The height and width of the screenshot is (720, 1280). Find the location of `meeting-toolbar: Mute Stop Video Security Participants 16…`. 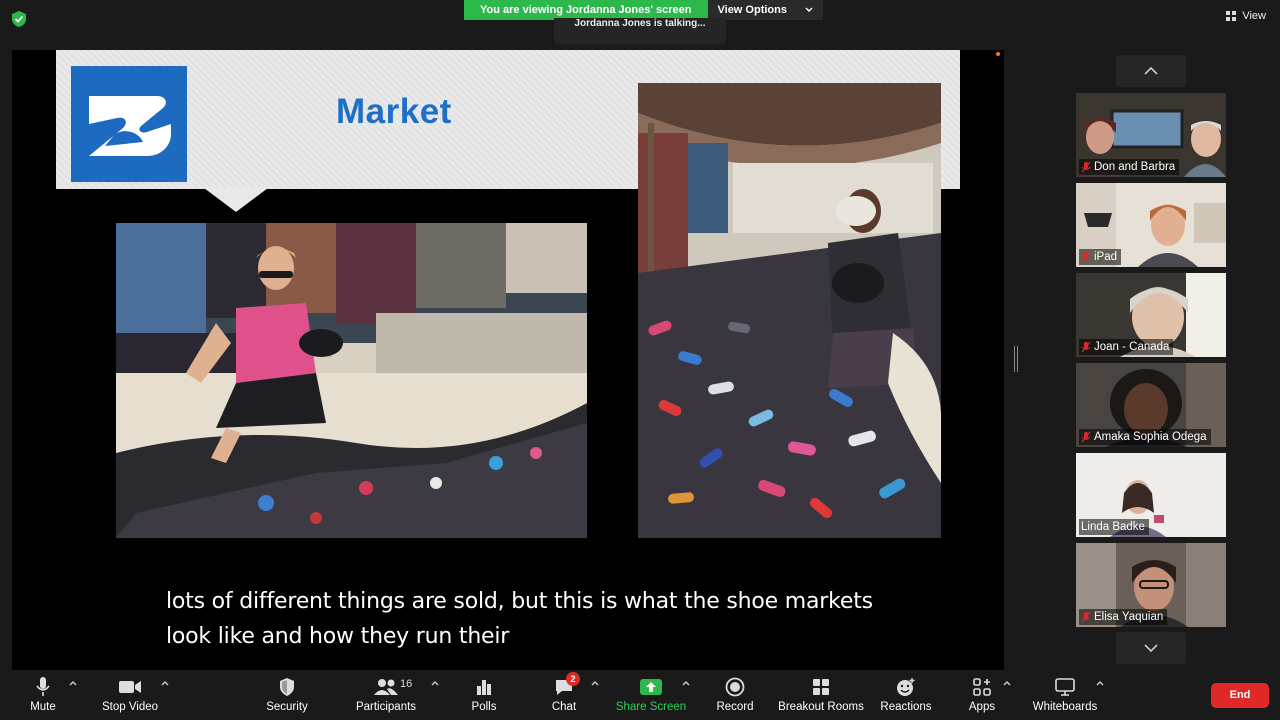

meeting-toolbar: Mute Stop Video Security Participants 16… is located at coordinates (640, 695).